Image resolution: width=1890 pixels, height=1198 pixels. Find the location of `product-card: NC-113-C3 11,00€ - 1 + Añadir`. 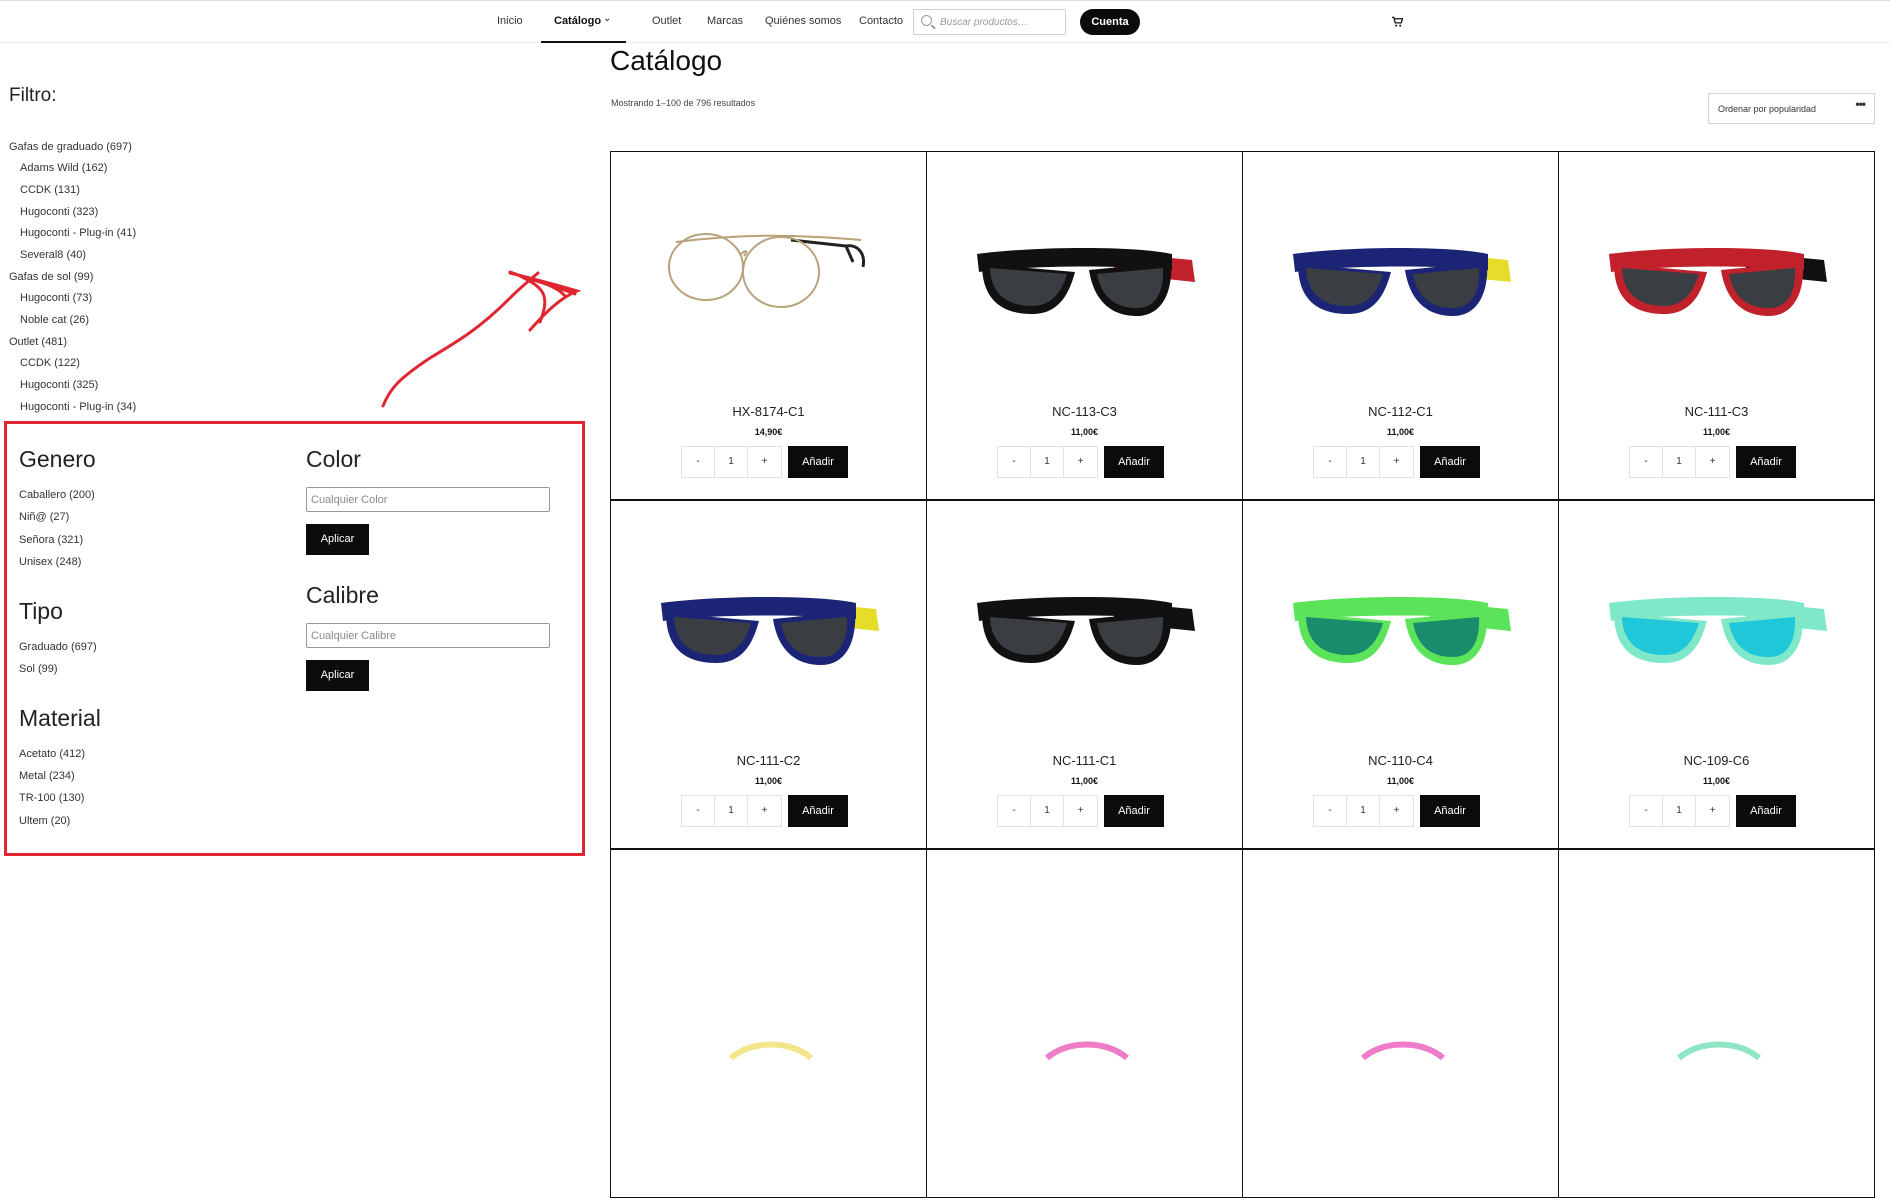

product-card: NC-113-C3 11,00€ - 1 + Añadir is located at coordinates (1084, 325).